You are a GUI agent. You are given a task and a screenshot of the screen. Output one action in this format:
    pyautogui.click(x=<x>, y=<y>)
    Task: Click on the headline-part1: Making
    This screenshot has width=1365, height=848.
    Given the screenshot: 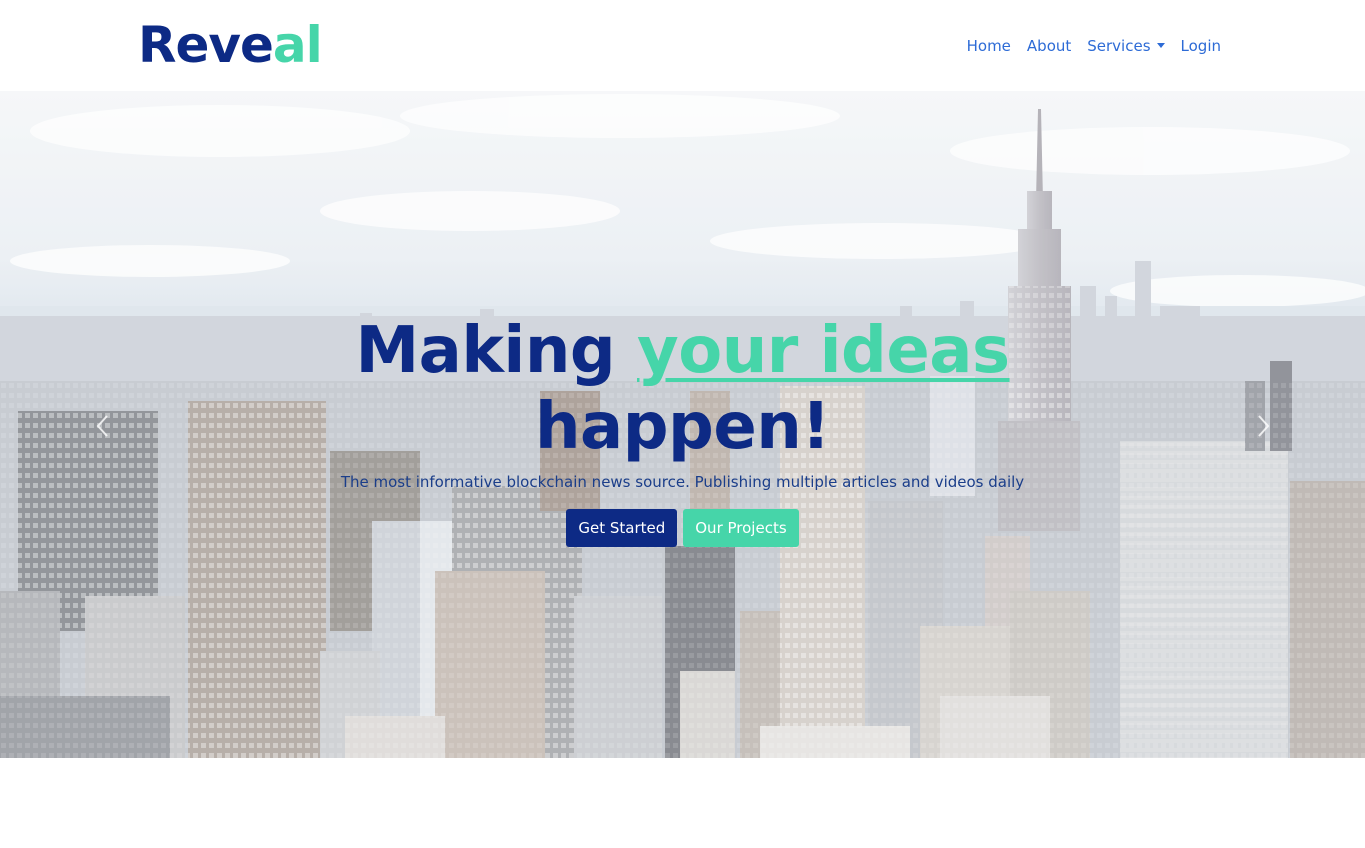 What is the action you would take?
    pyautogui.click(x=496, y=351)
    